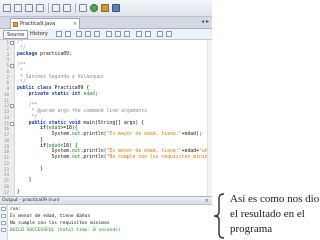  Describe the element at coordinates (94, 8) in the screenshot. I see `run-icon` at that location.